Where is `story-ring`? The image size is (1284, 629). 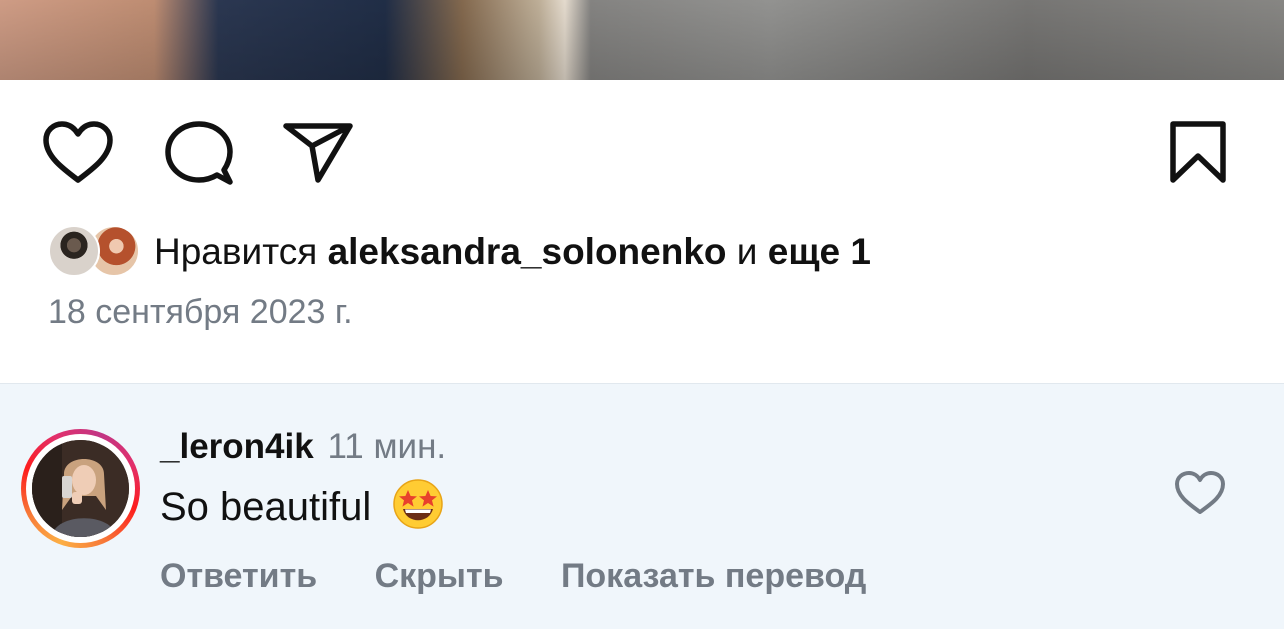 story-ring is located at coordinates (80, 488).